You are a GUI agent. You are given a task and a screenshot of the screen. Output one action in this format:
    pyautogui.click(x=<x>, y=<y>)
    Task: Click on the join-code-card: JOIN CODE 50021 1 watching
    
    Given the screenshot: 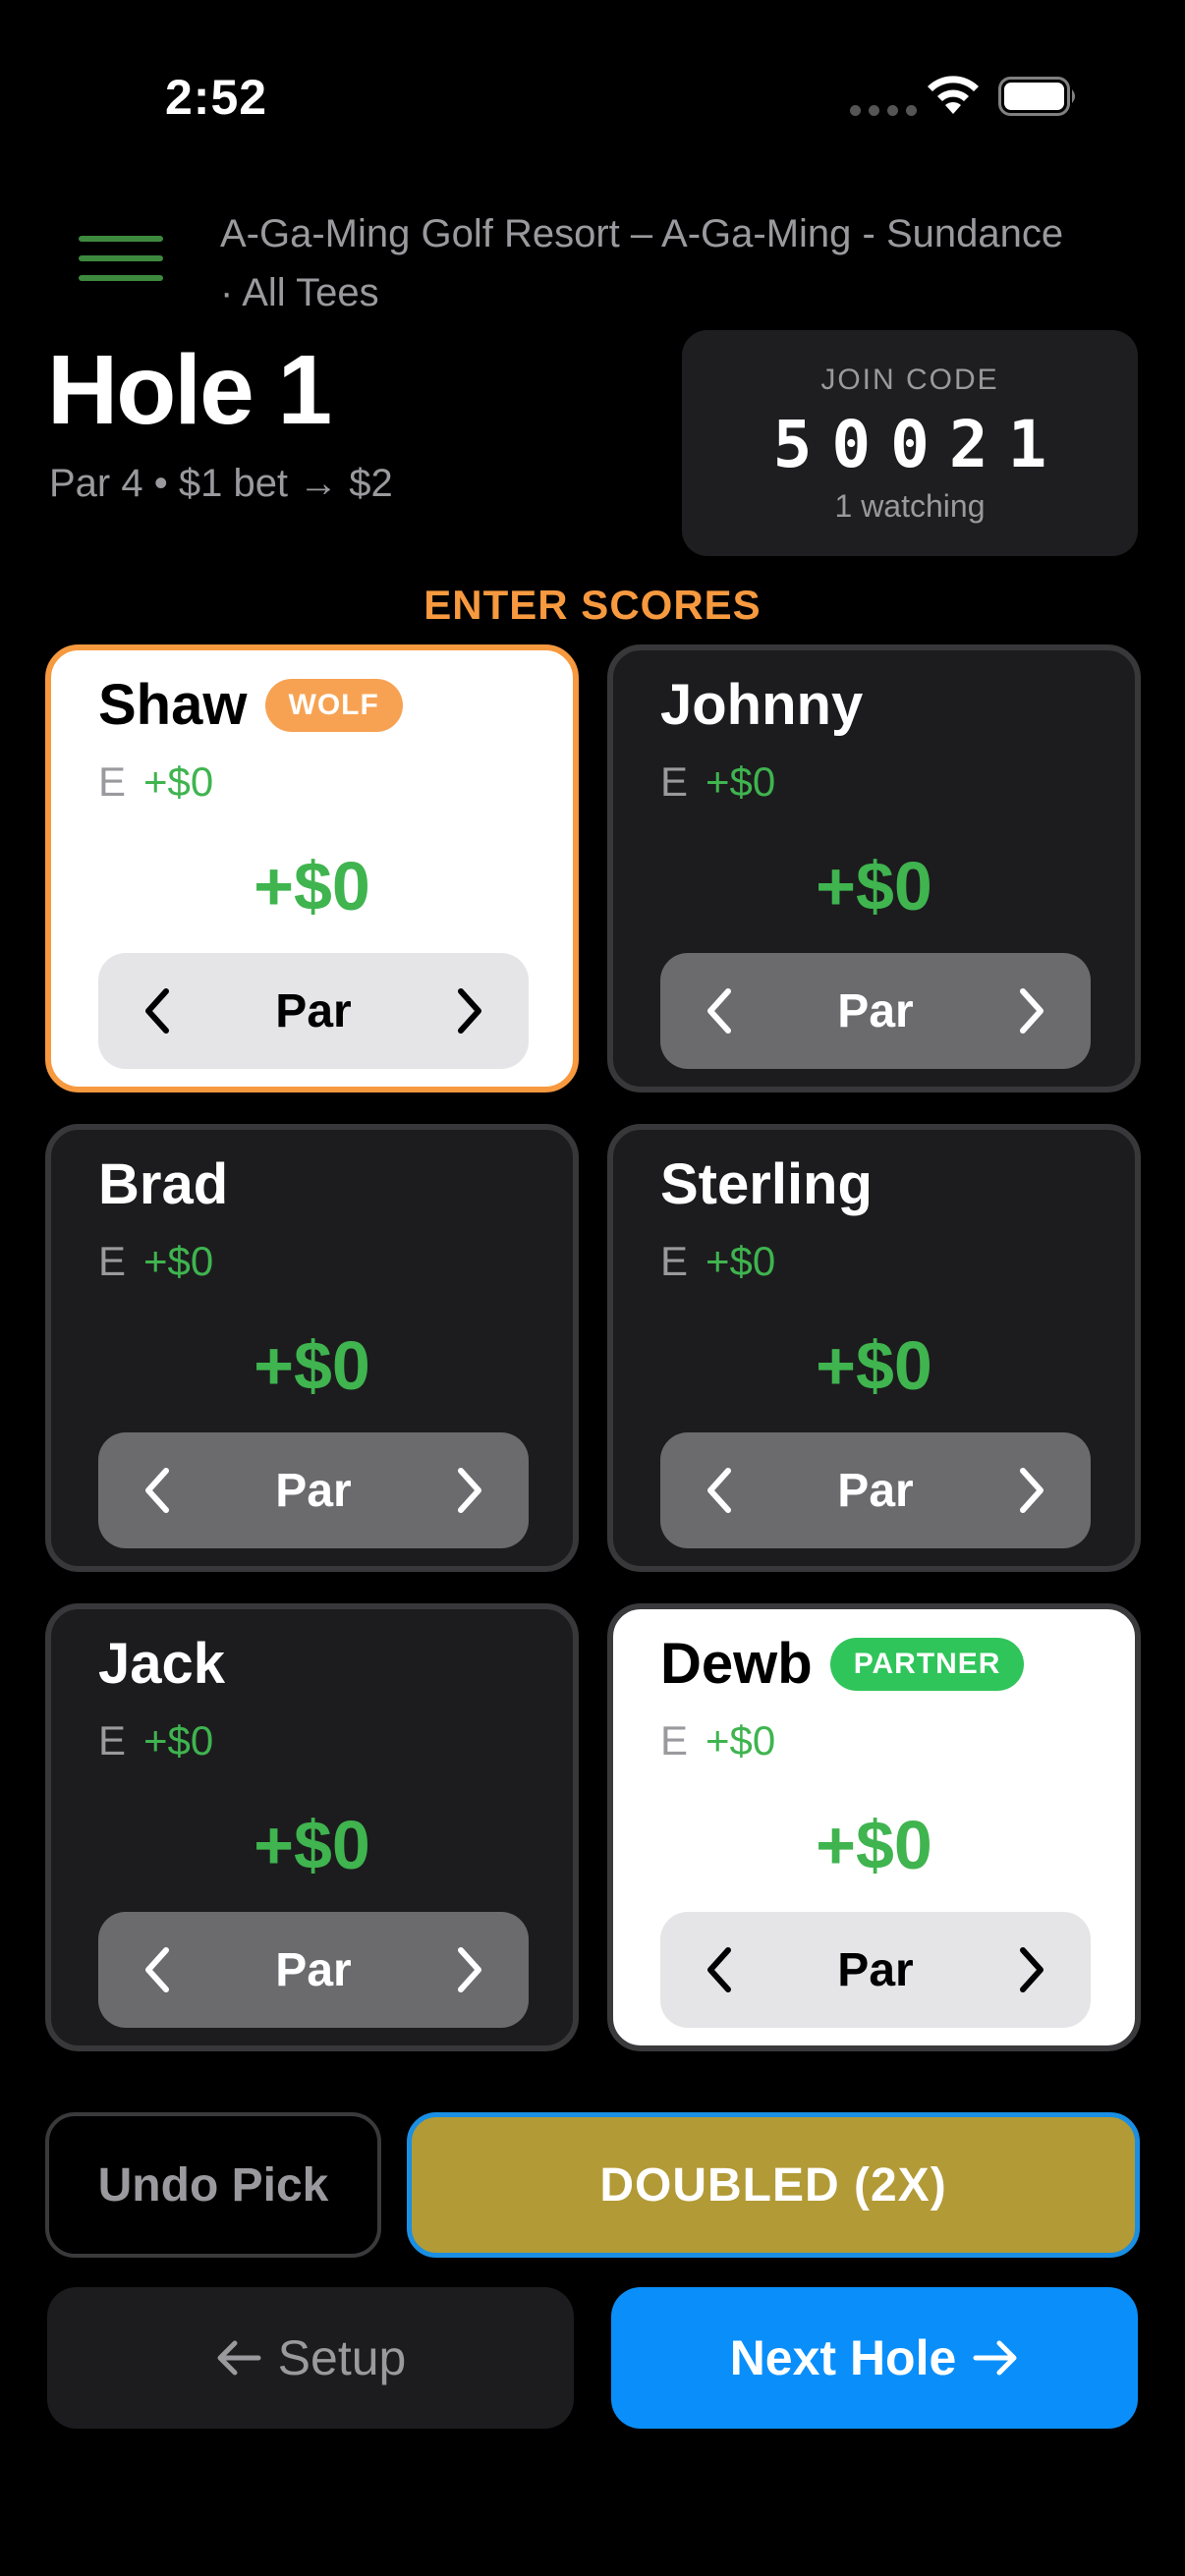 What is the action you would take?
    pyautogui.click(x=910, y=443)
    